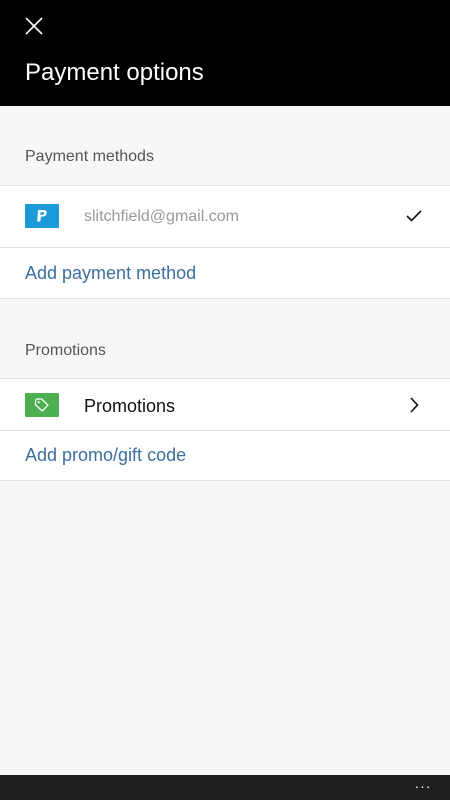  Describe the element at coordinates (42, 216) in the screenshot. I see `paypal-icon` at that location.